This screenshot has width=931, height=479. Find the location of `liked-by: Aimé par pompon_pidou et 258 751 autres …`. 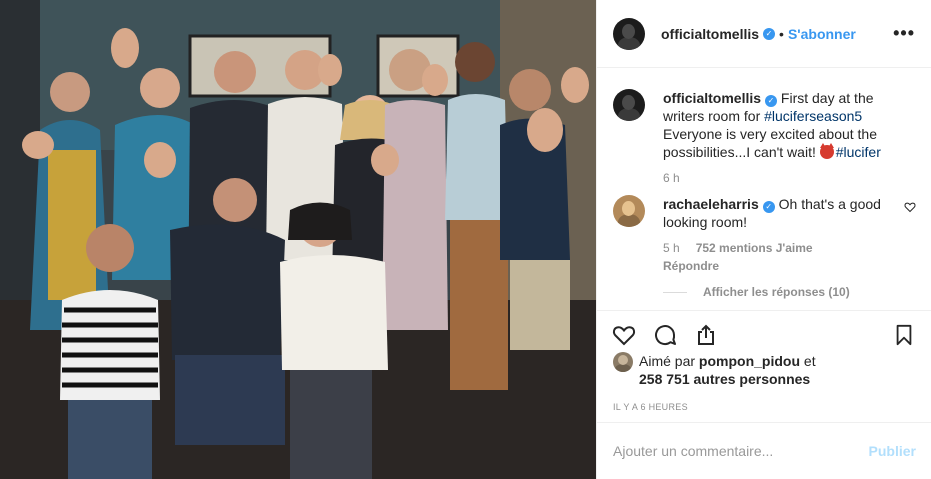

liked-by: Aimé par pompon_pidou et 258 751 autres … is located at coordinates (714, 370).